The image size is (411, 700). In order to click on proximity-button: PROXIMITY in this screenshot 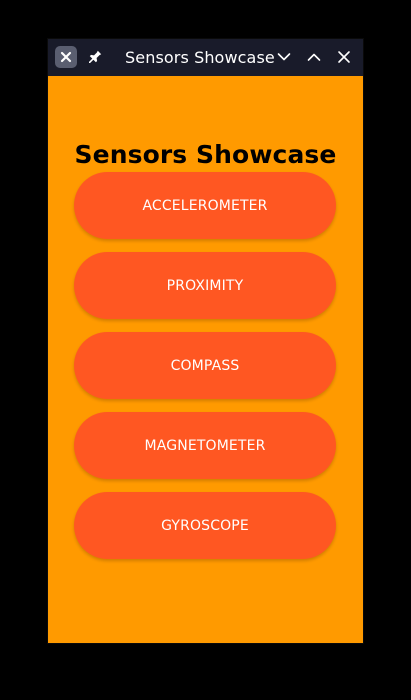, I will do `click(205, 285)`.